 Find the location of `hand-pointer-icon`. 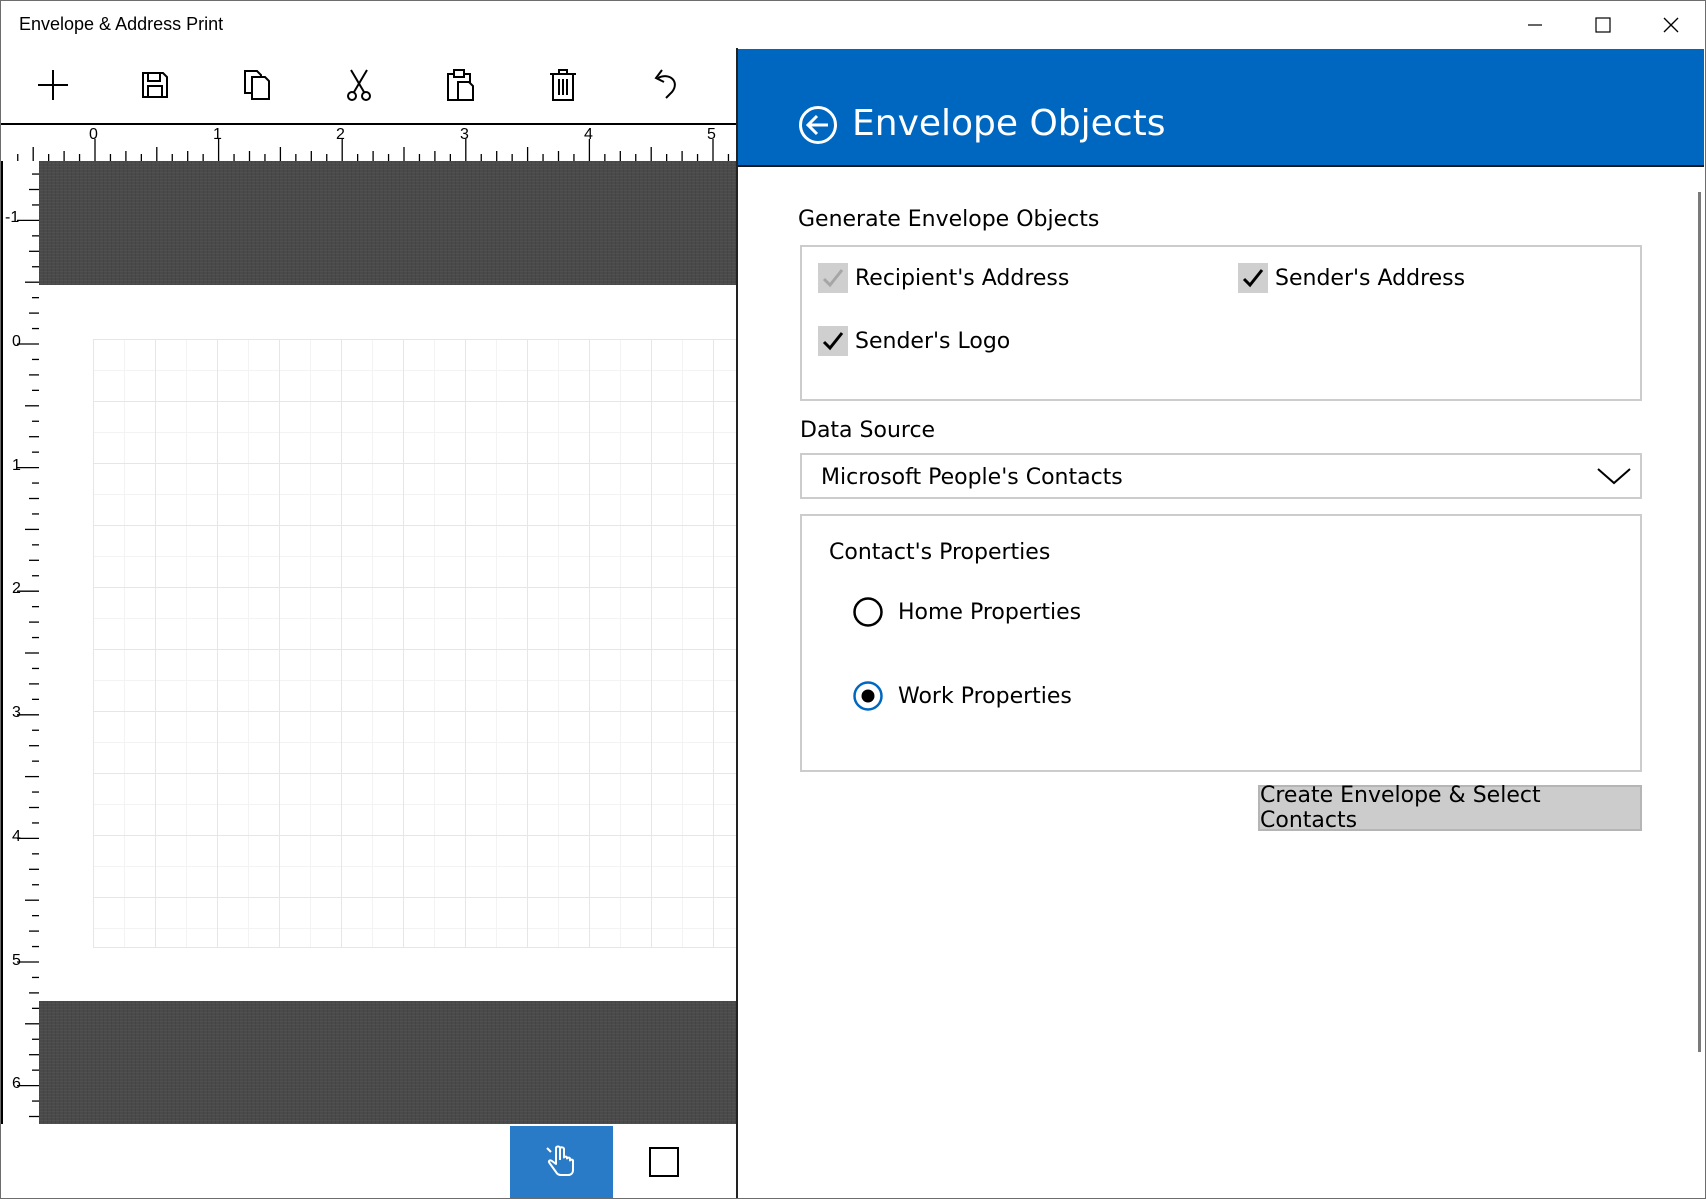

hand-pointer-icon is located at coordinates (559, 1160).